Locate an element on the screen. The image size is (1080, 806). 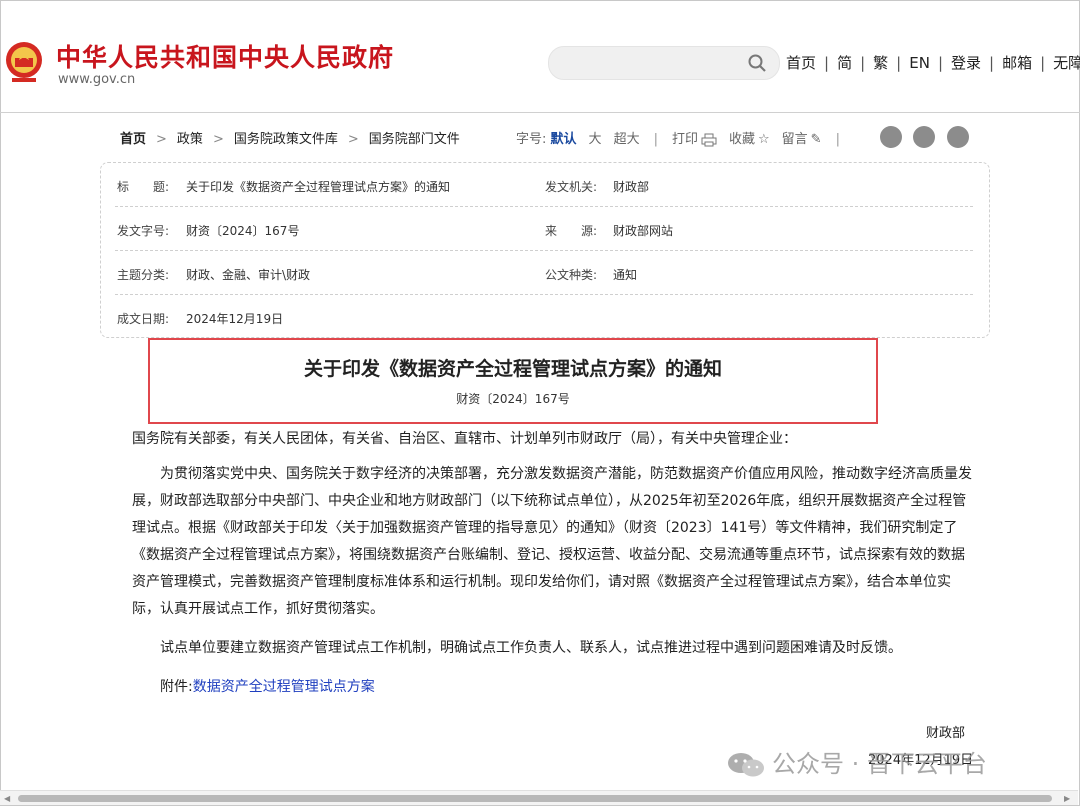
document-number: 财资〔2024〕167号 is located at coordinates (513, 399).